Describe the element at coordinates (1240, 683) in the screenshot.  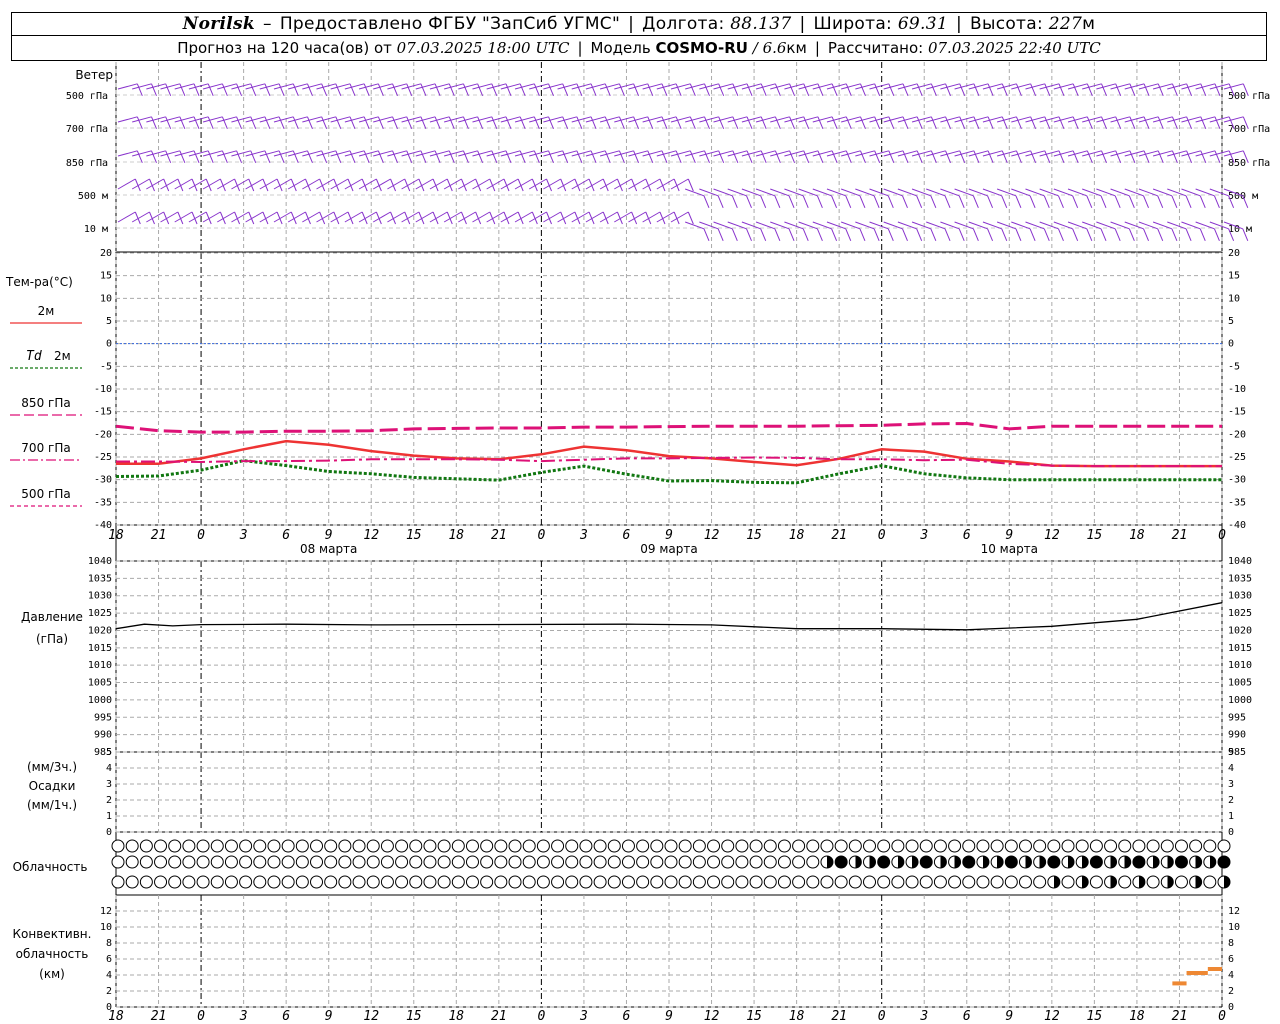
I see `pres-ytick-right: 1005` at that location.